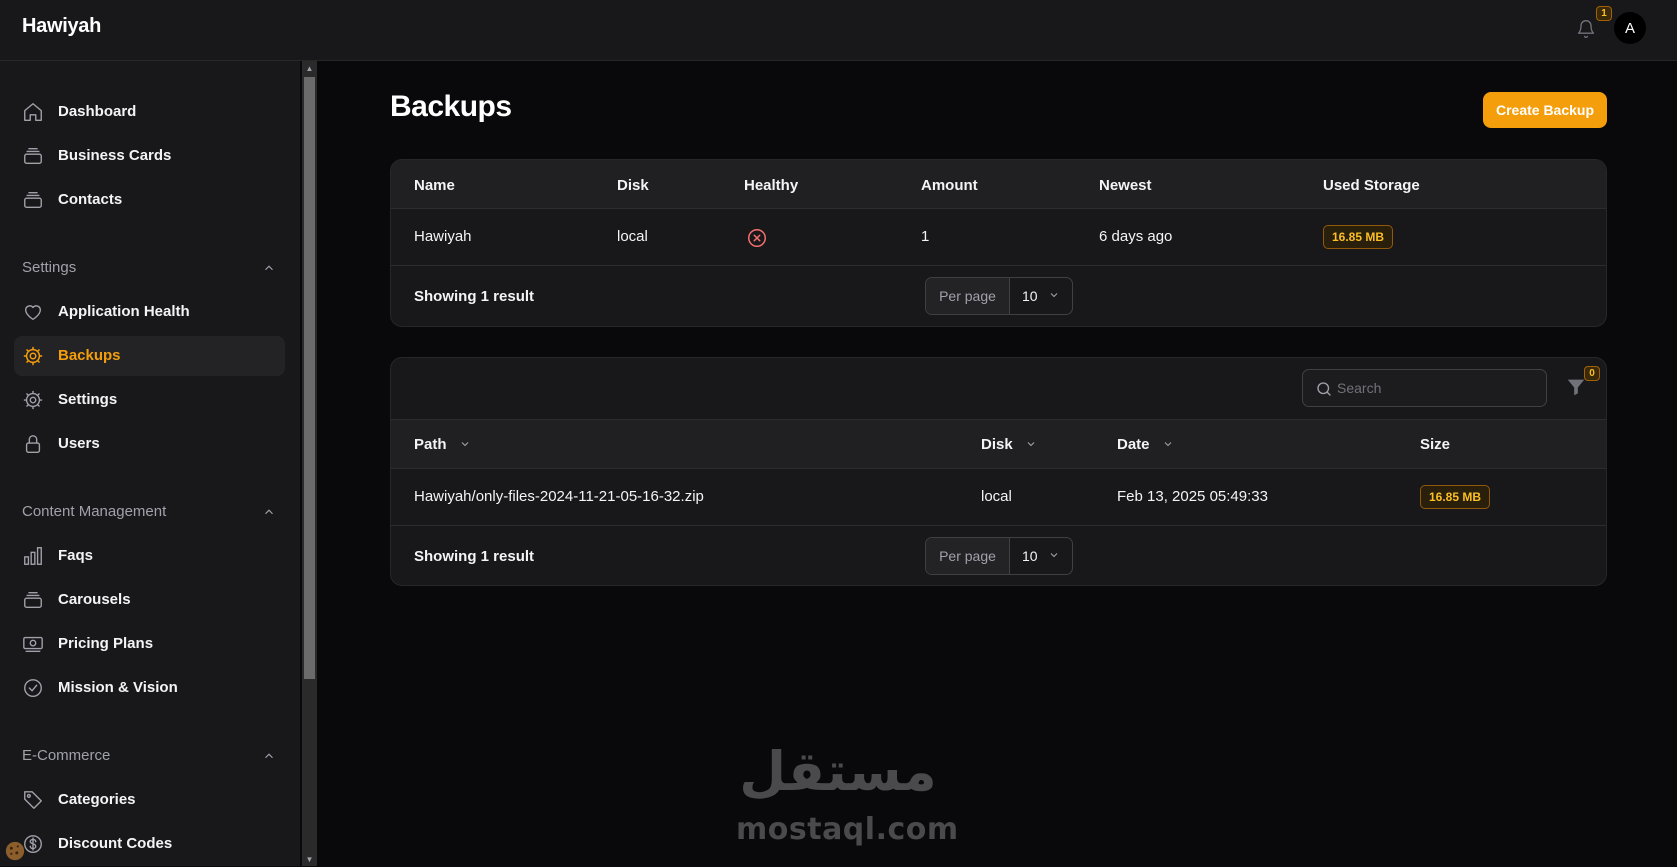 The width and height of the screenshot is (1677, 867). Describe the element at coordinates (443, 236) in the screenshot. I see `cell-name: Hawiyah` at that location.